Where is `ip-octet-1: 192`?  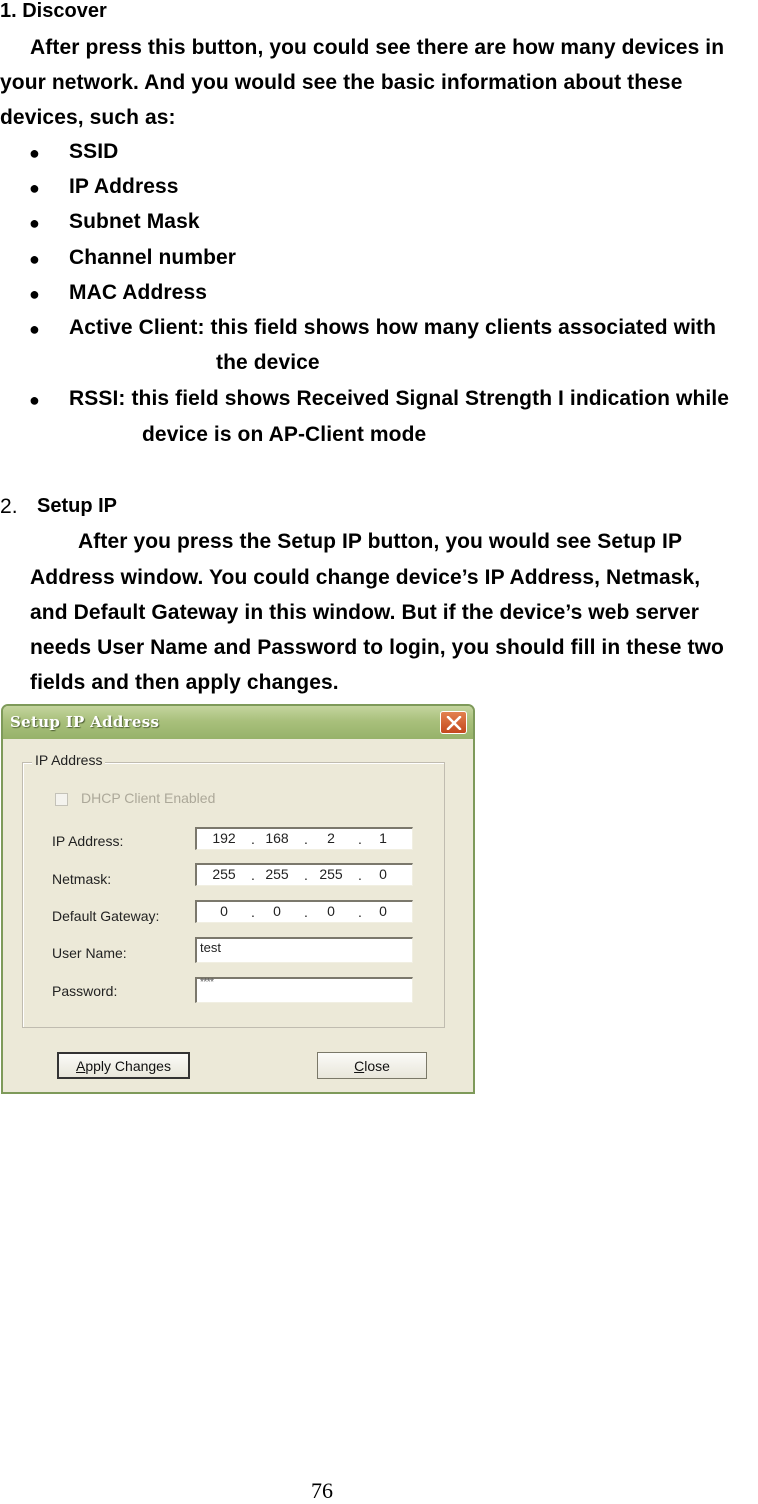
ip-octet-1: 192 is located at coordinates (224, 838).